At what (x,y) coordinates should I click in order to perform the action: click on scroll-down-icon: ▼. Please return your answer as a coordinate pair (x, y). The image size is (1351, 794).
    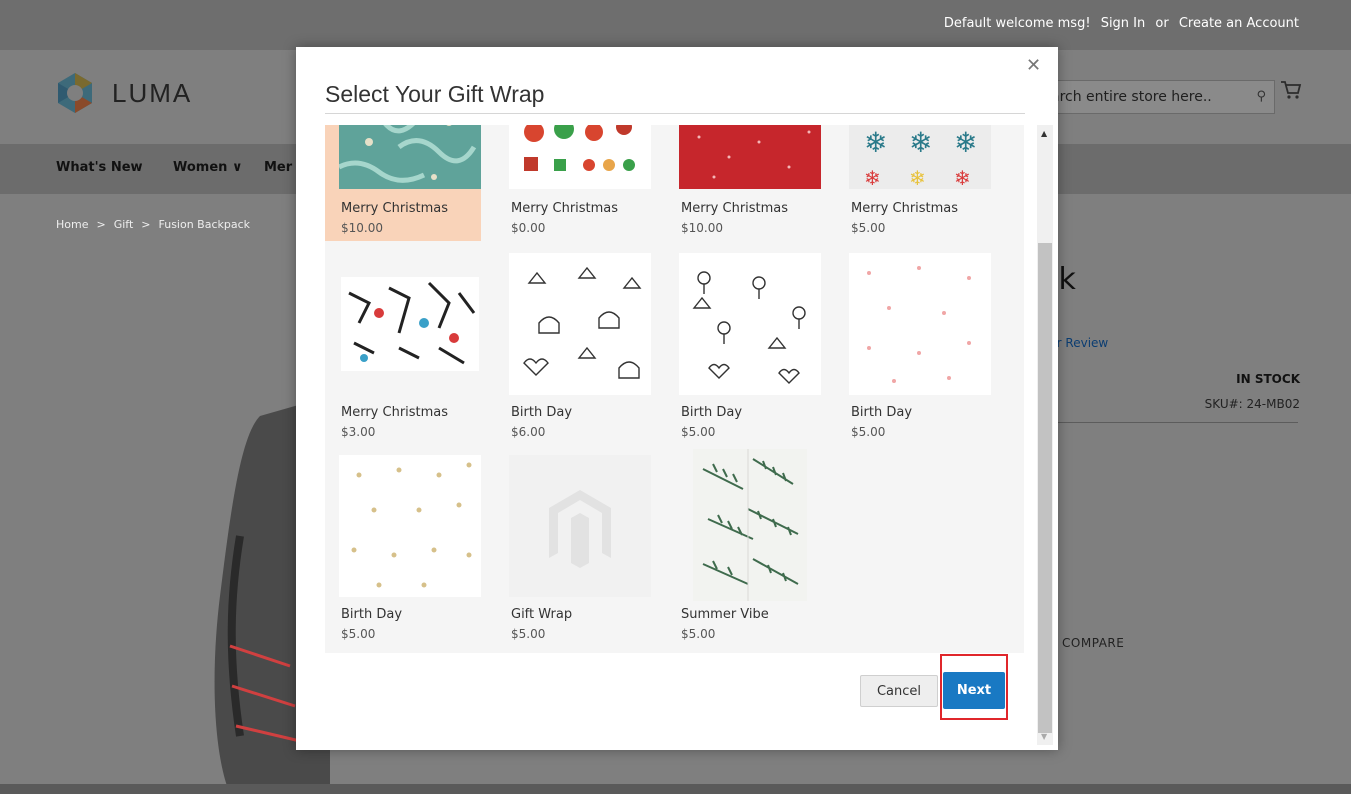
    Looking at the image, I should click on (1044, 736).